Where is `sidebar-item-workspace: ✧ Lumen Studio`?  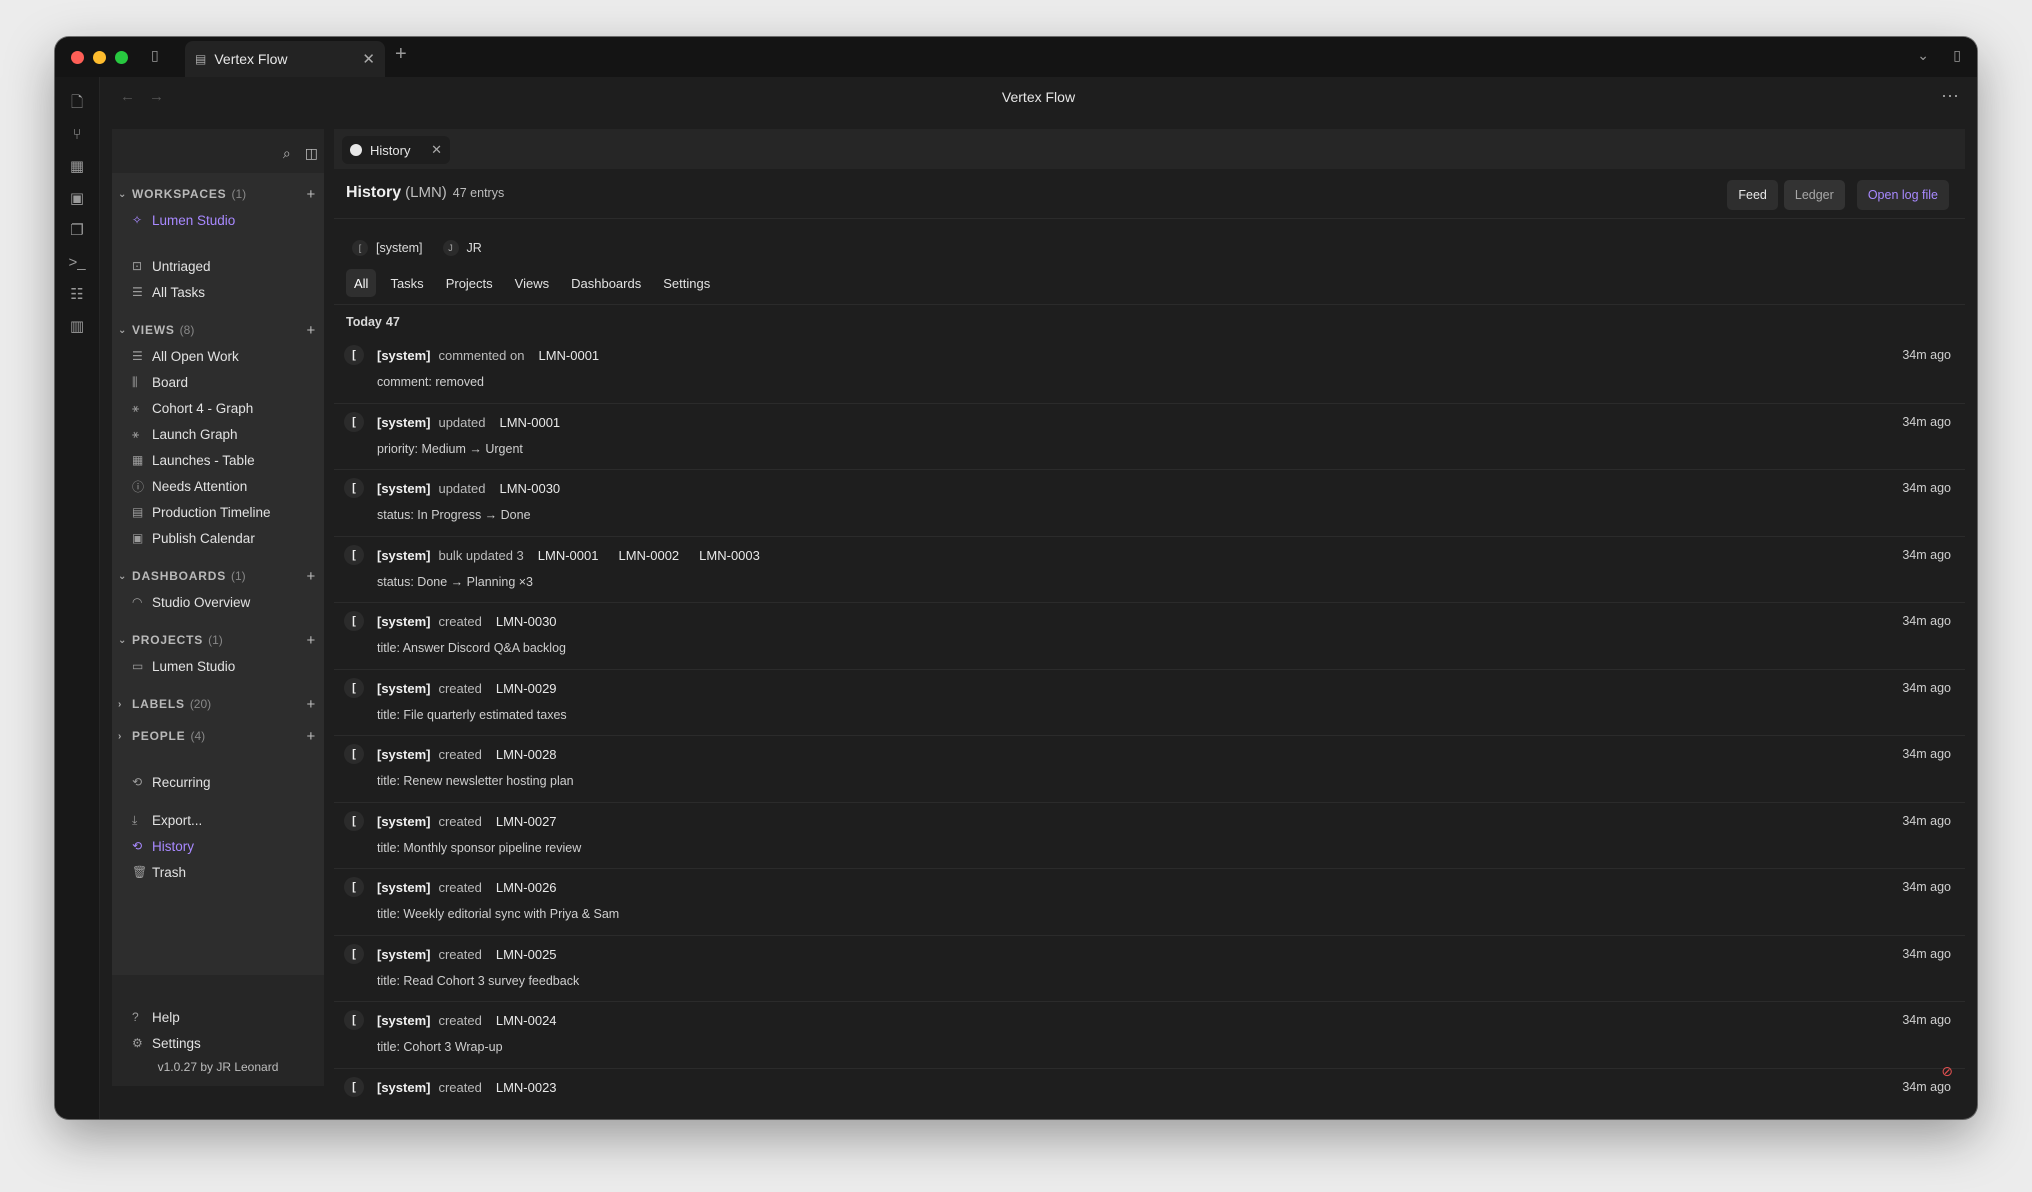 sidebar-item-workspace: ✧ Lumen Studio is located at coordinates (218, 220).